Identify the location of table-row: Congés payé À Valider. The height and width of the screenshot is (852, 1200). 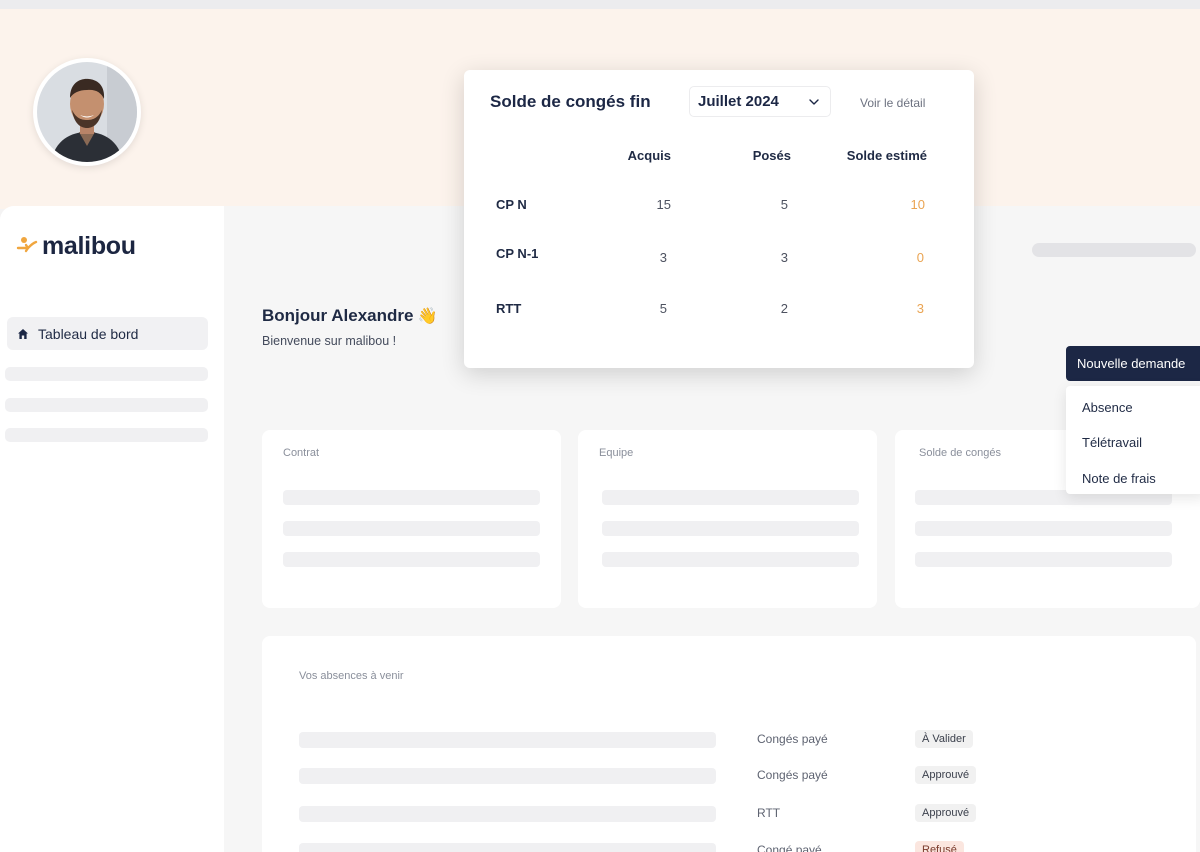
(729, 739).